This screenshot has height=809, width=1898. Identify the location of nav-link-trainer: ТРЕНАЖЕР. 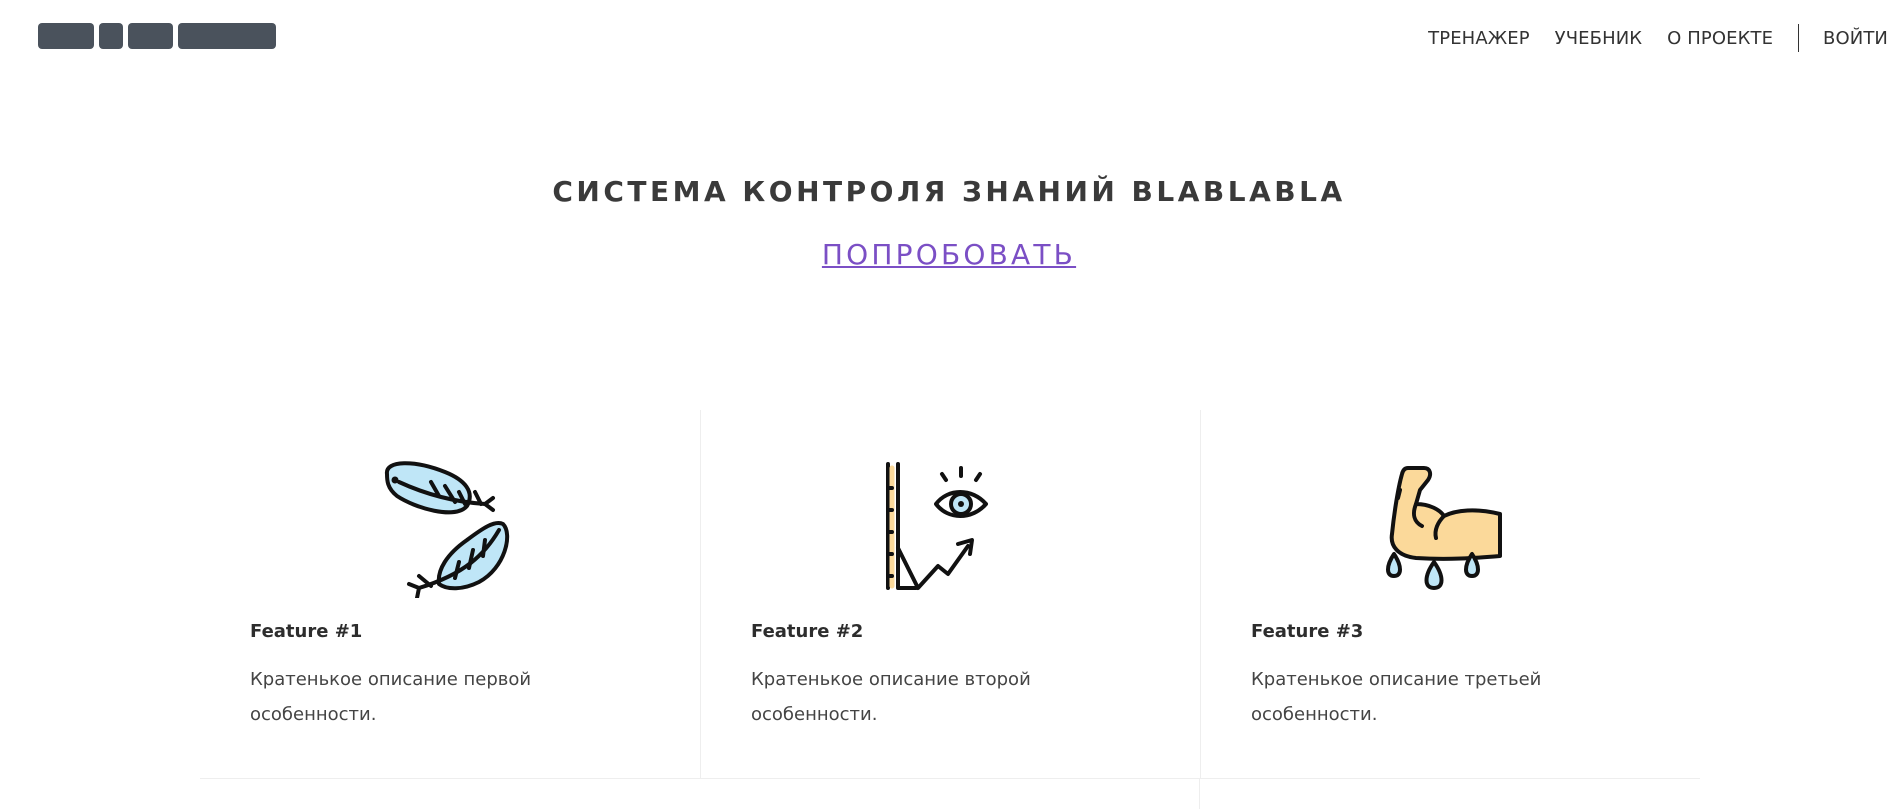
(1479, 38).